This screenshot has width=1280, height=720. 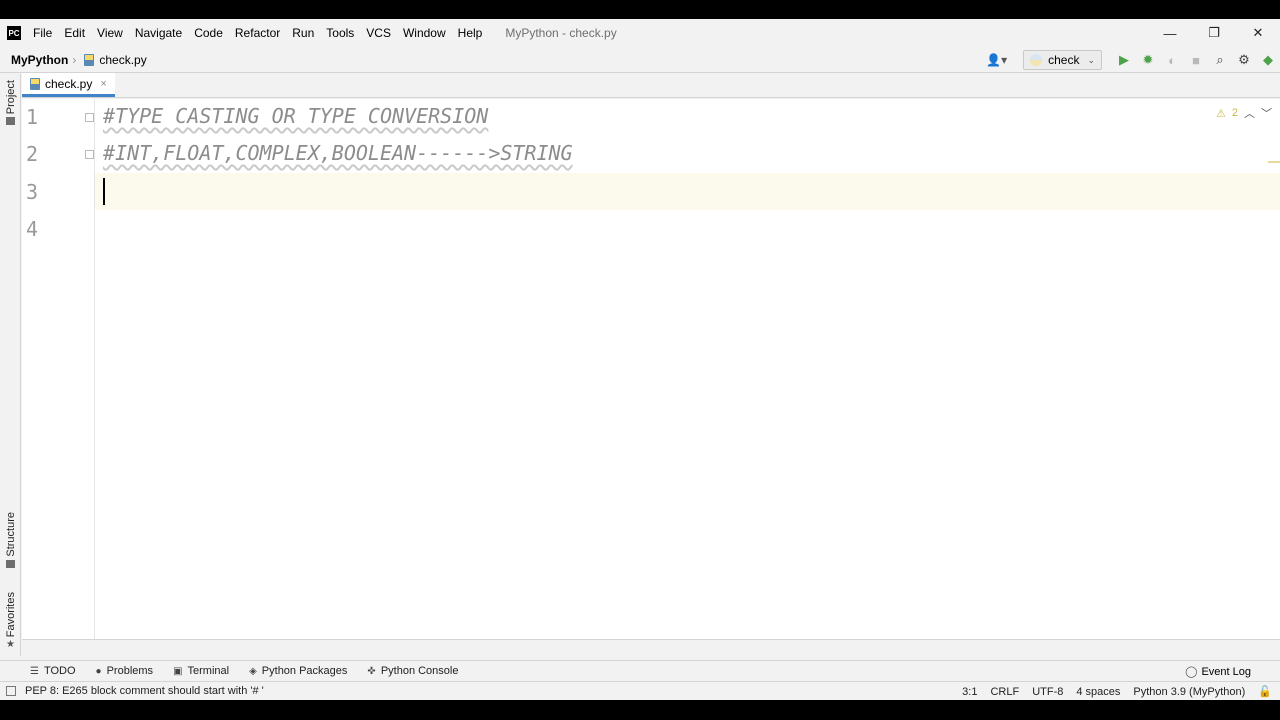 I want to click on event-log-icon: ◯, so click(x=1191, y=672).